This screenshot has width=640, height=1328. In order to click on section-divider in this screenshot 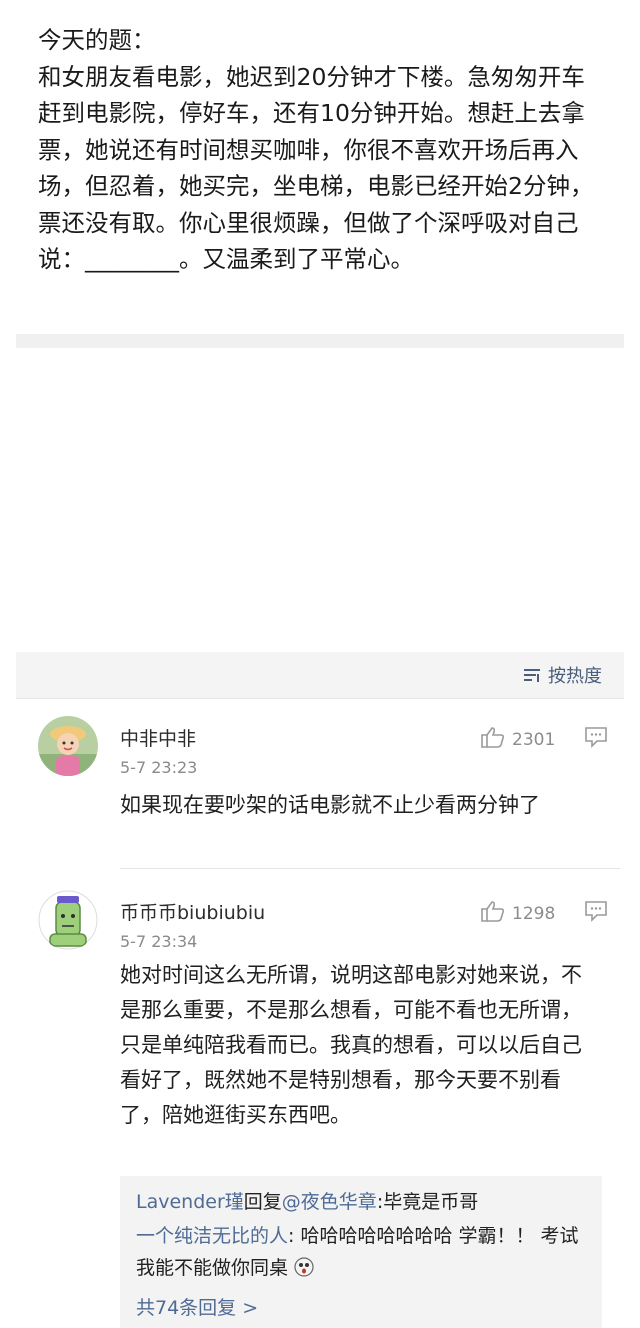, I will do `click(320, 341)`.